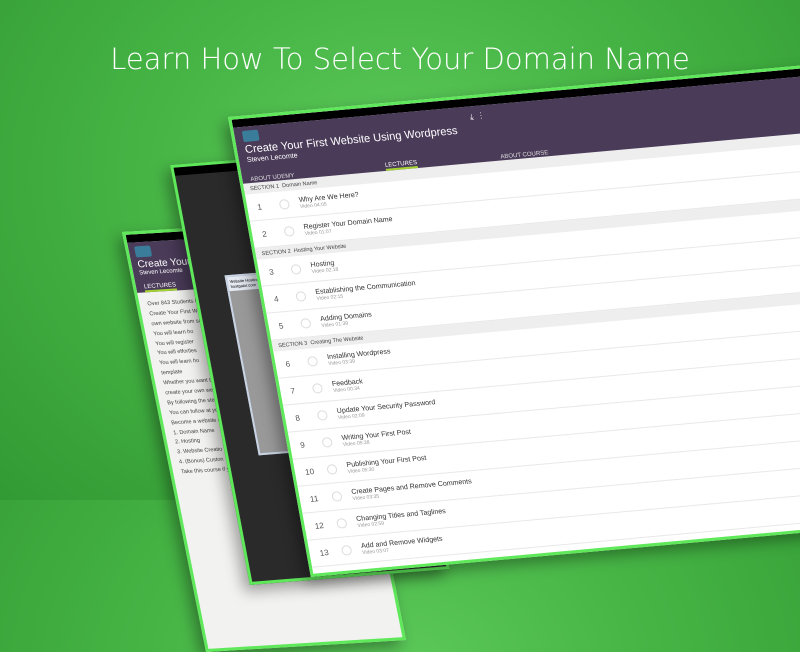  What do you see at coordinates (264, 233) in the screenshot?
I see `lecture-number: 2` at bounding box center [264, 233].